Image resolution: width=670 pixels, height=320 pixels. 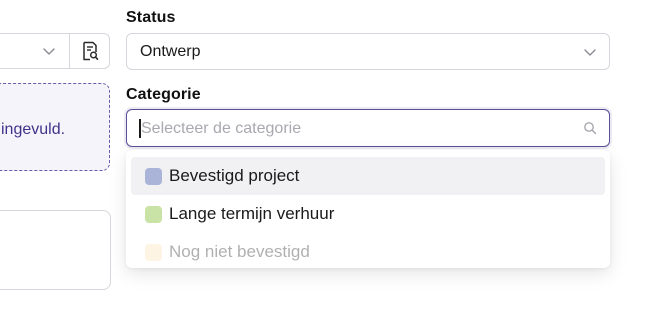 What do you see at coordinates (368, 51) in the screenshot?
I see `status-select: Ontwerp` at bounding box center [368, 51].